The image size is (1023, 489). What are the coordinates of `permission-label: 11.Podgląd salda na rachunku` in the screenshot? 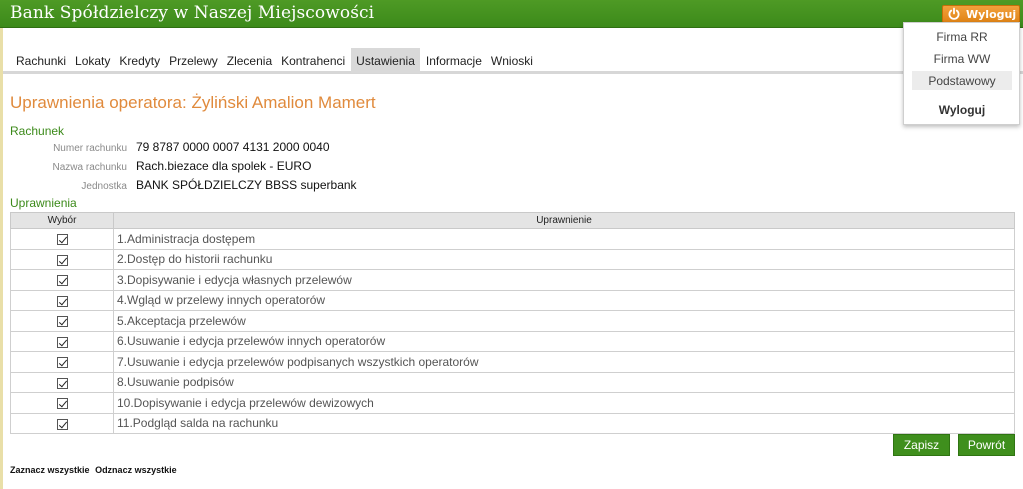 It's located at (564, 423).